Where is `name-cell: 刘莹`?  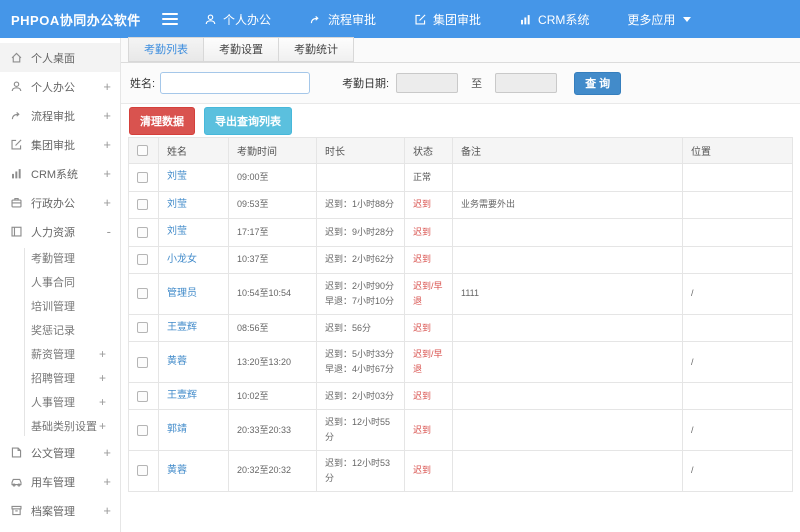 name-cell: 刘莹 is located at coordinates (193, 177).